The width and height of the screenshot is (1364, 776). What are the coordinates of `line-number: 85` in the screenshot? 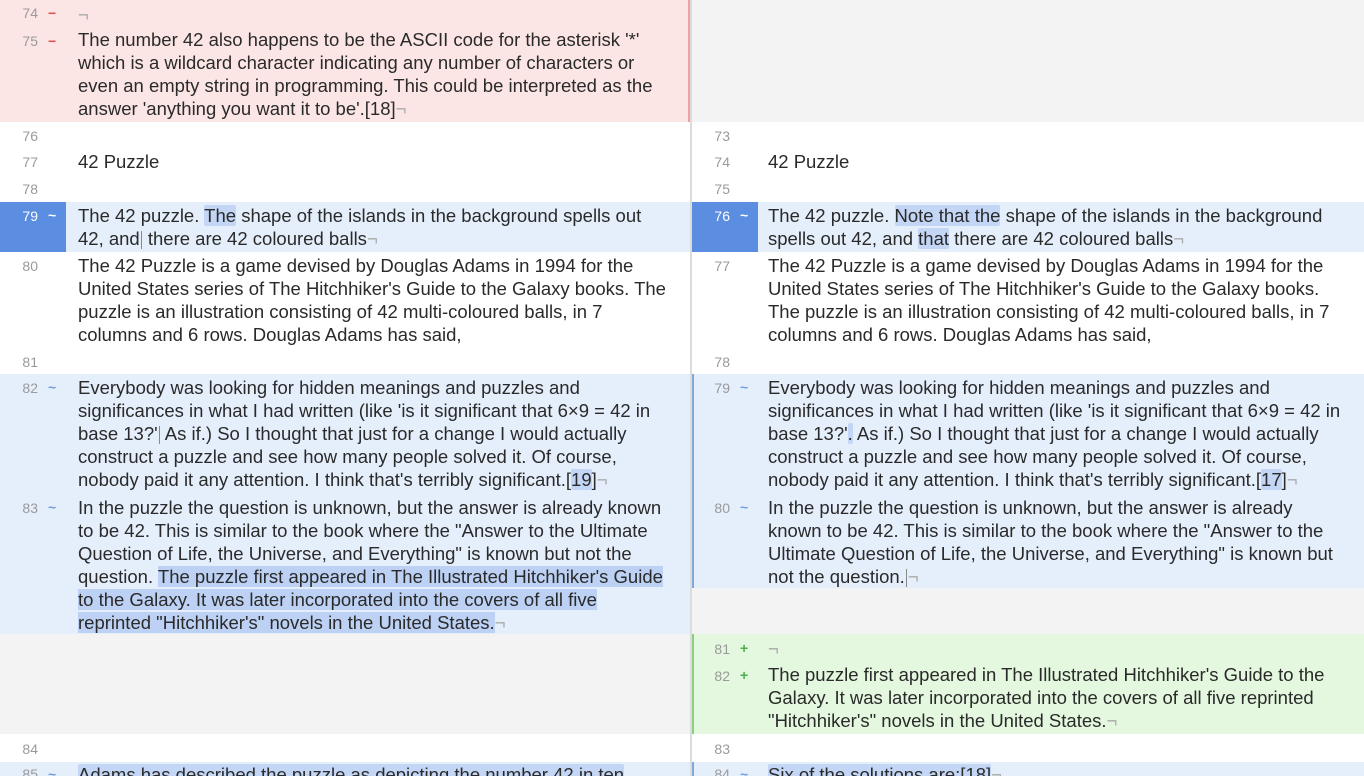 It's located at (30, 771).